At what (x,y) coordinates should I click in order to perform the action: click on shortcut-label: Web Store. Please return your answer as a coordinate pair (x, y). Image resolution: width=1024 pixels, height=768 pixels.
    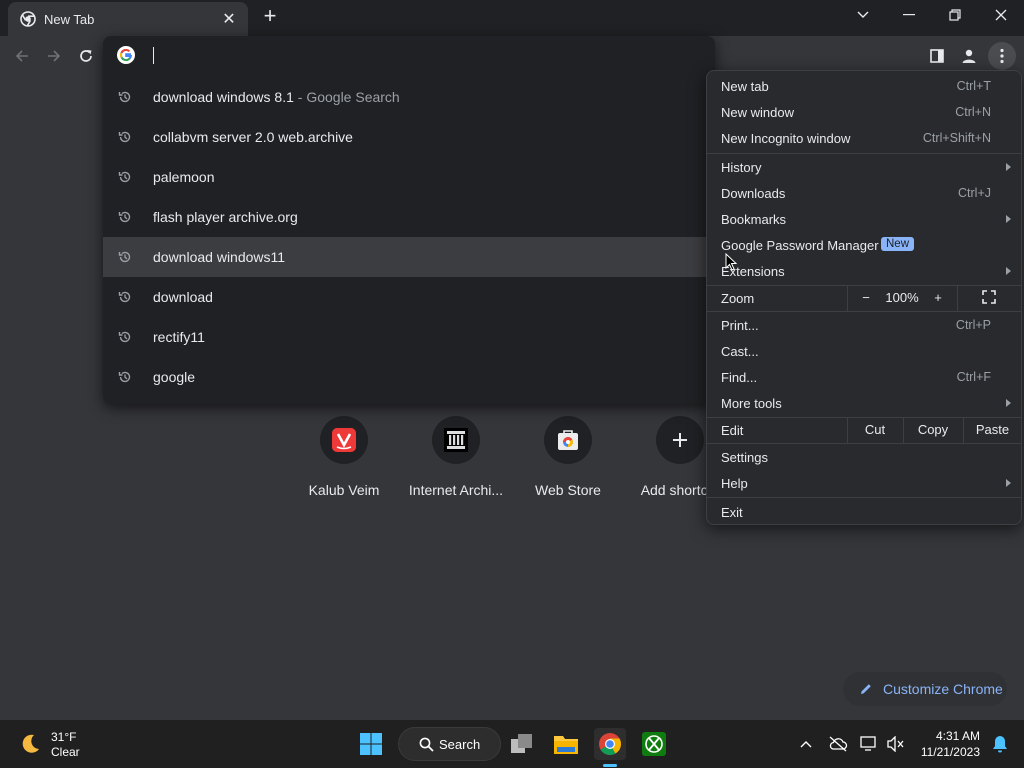
    Looking at the image, I should click on (568, 490).